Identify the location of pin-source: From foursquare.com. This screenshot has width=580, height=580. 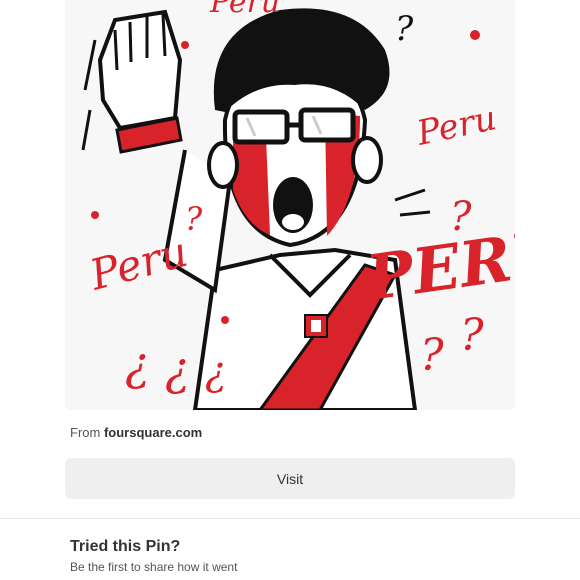
(136, 432).